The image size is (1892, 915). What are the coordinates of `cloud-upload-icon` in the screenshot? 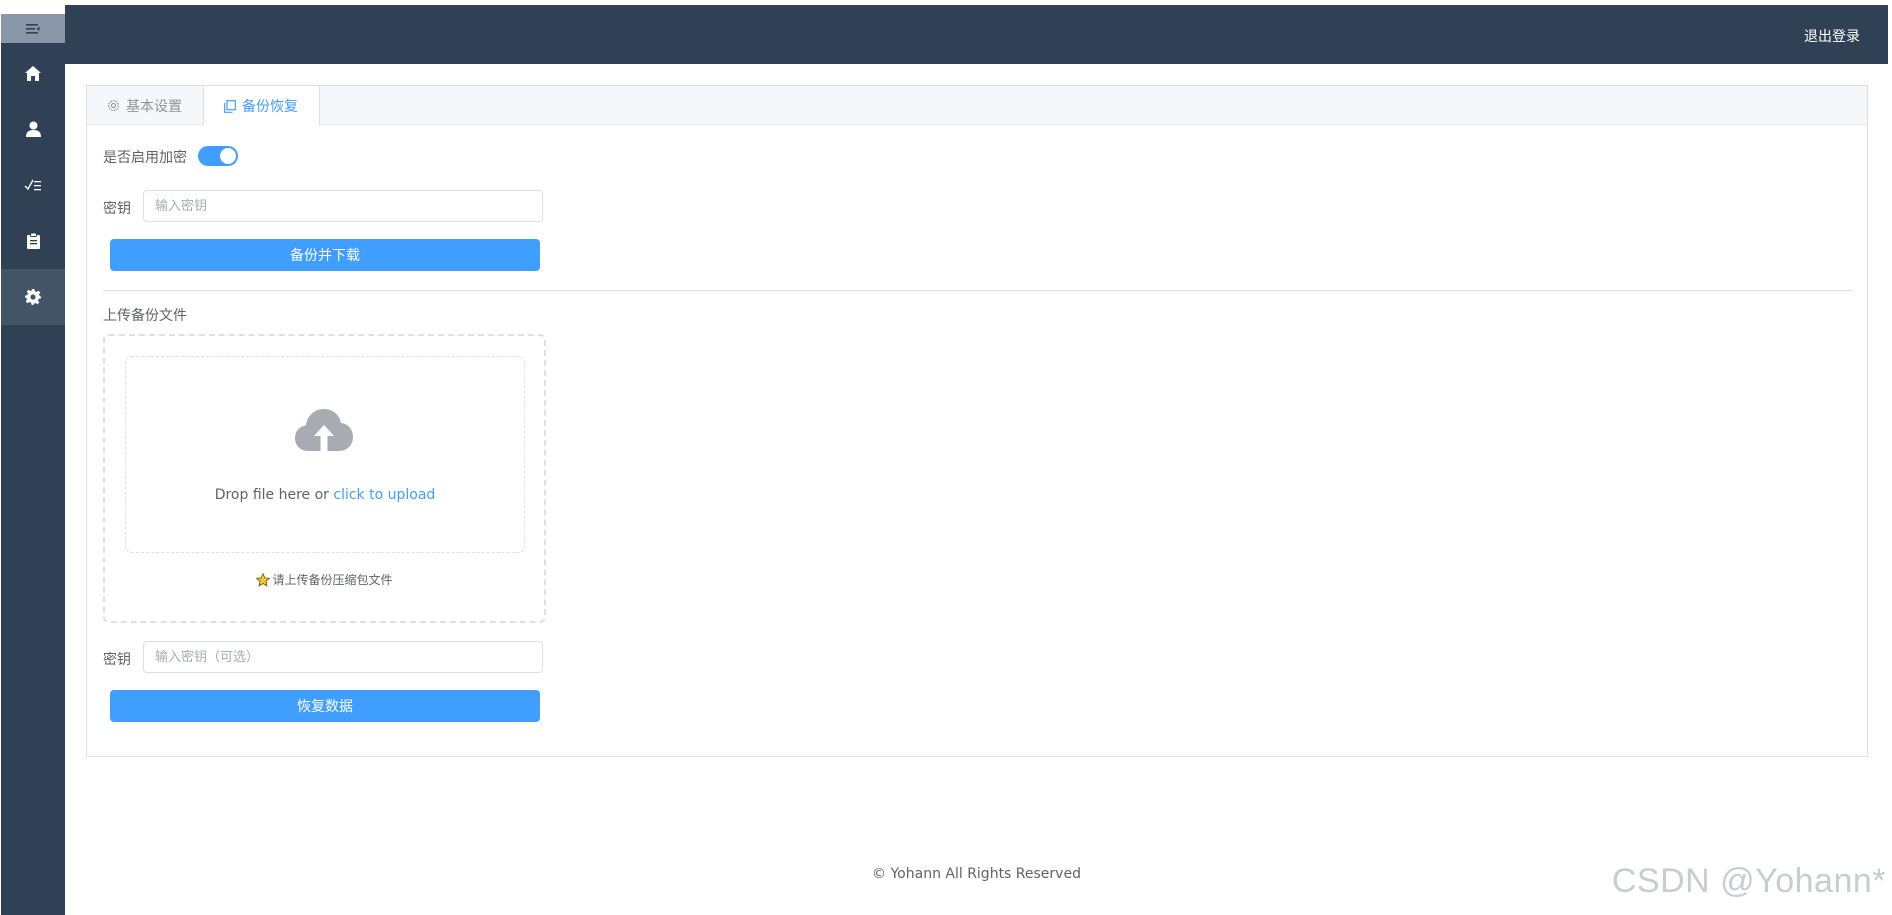 It's located at (324, 430).